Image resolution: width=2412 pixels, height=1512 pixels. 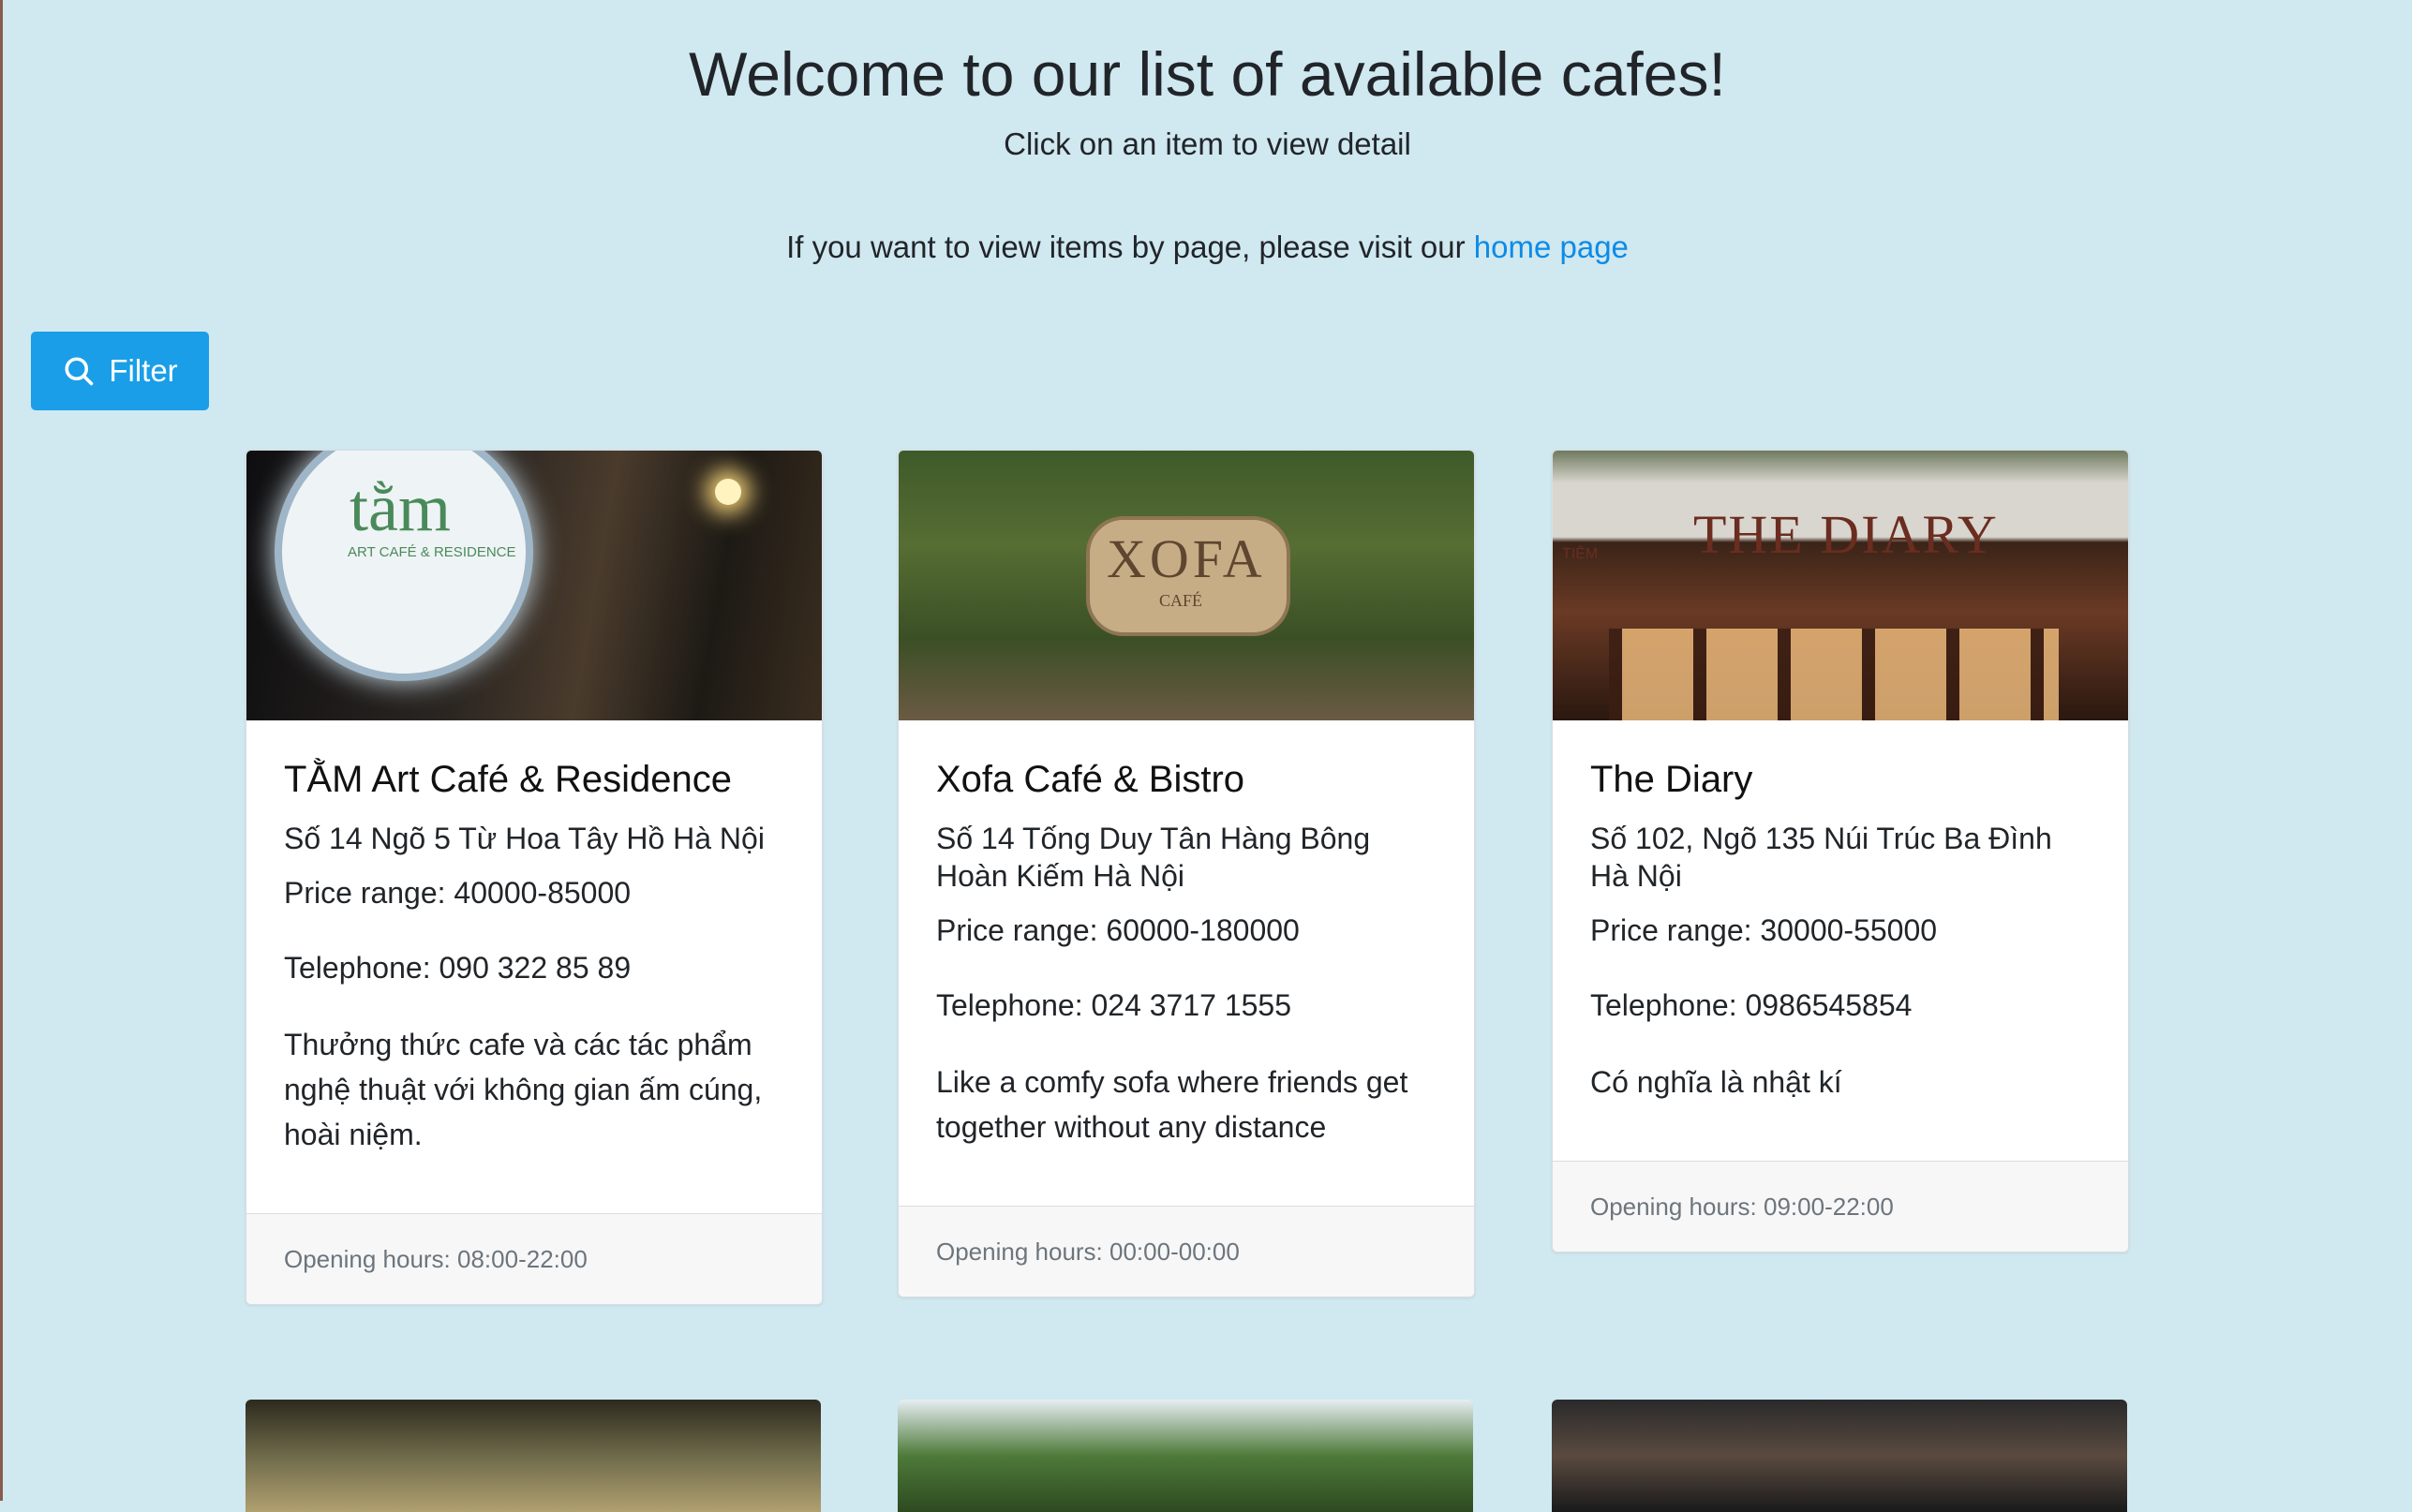 I want to click on cafe-price: Price range: 30000-55000, so click(x=1764, y=930).